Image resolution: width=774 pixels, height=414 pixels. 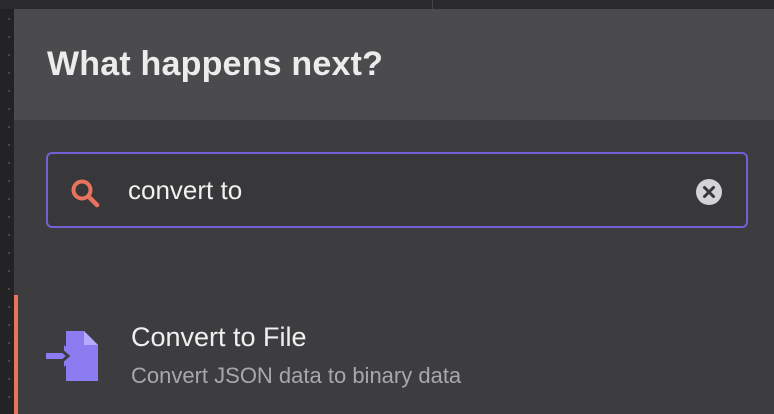 I want to click on workflow-canvas-edge, so click(x=7, y=207).